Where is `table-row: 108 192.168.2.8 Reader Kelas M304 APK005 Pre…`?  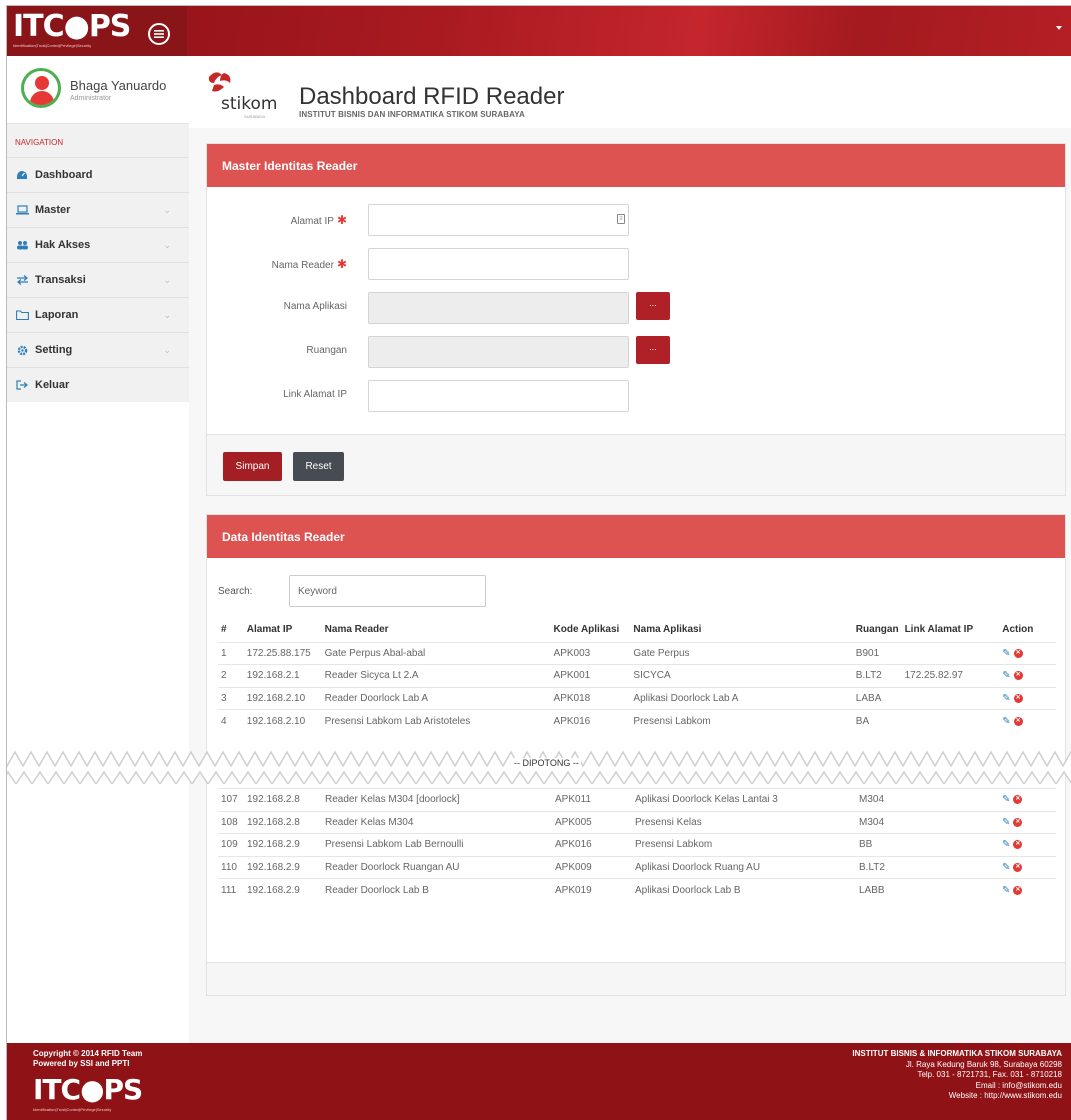
table-row: 108 192.168.2.8 Reader Kelas M304 APK005 Pre… is located at coordinates (637, 822).